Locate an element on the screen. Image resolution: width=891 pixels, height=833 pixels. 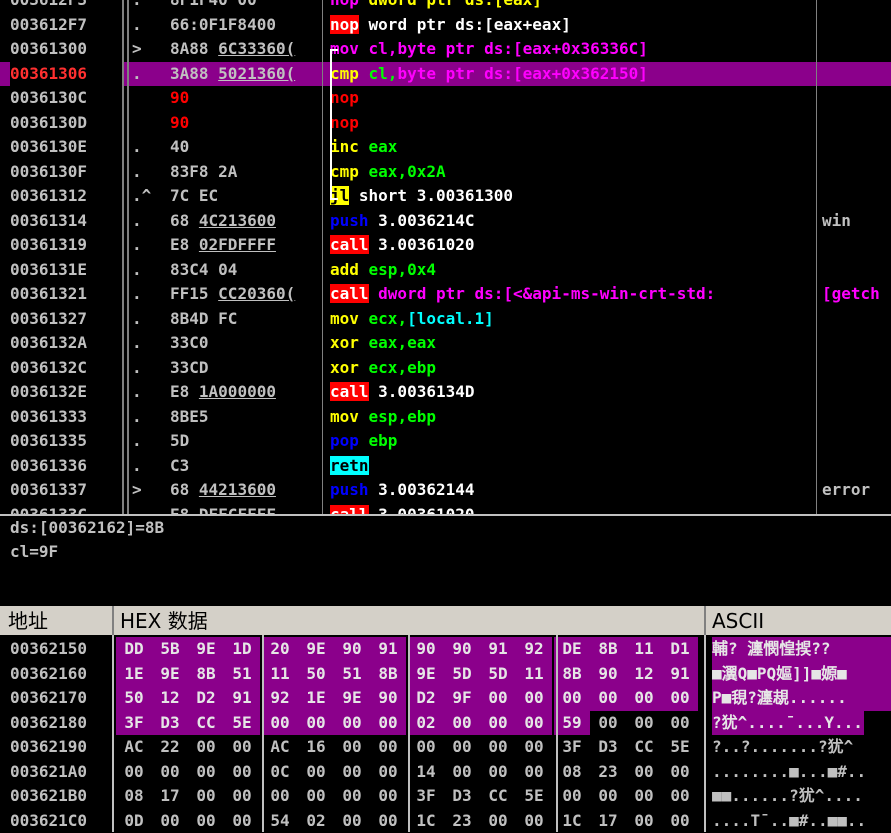
dump-byte: 92 is located at coordinates (280, 698).